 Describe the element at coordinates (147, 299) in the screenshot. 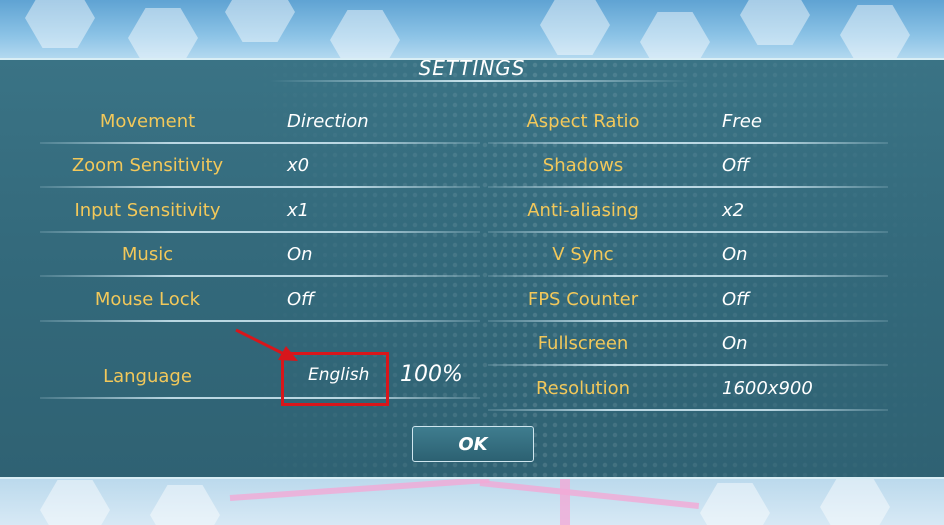

I see `setting-label: Mouse Lock` at that location.